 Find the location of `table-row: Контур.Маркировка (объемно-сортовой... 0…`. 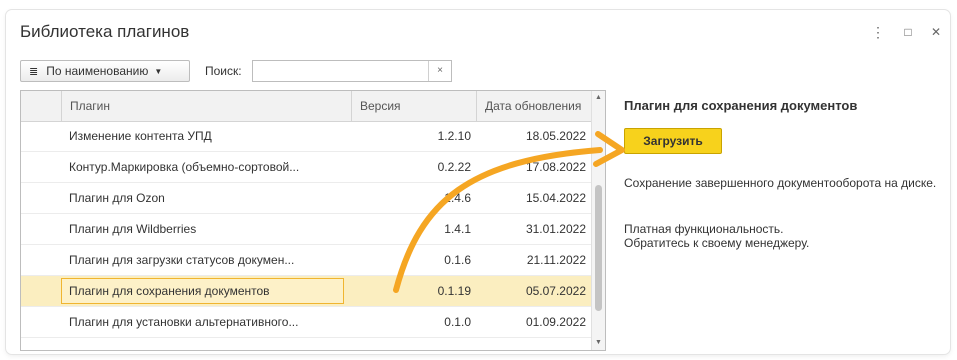

table-row: Контур.Маркировка (объемно-сортовой... 0… is located at coordinates (307, 167).